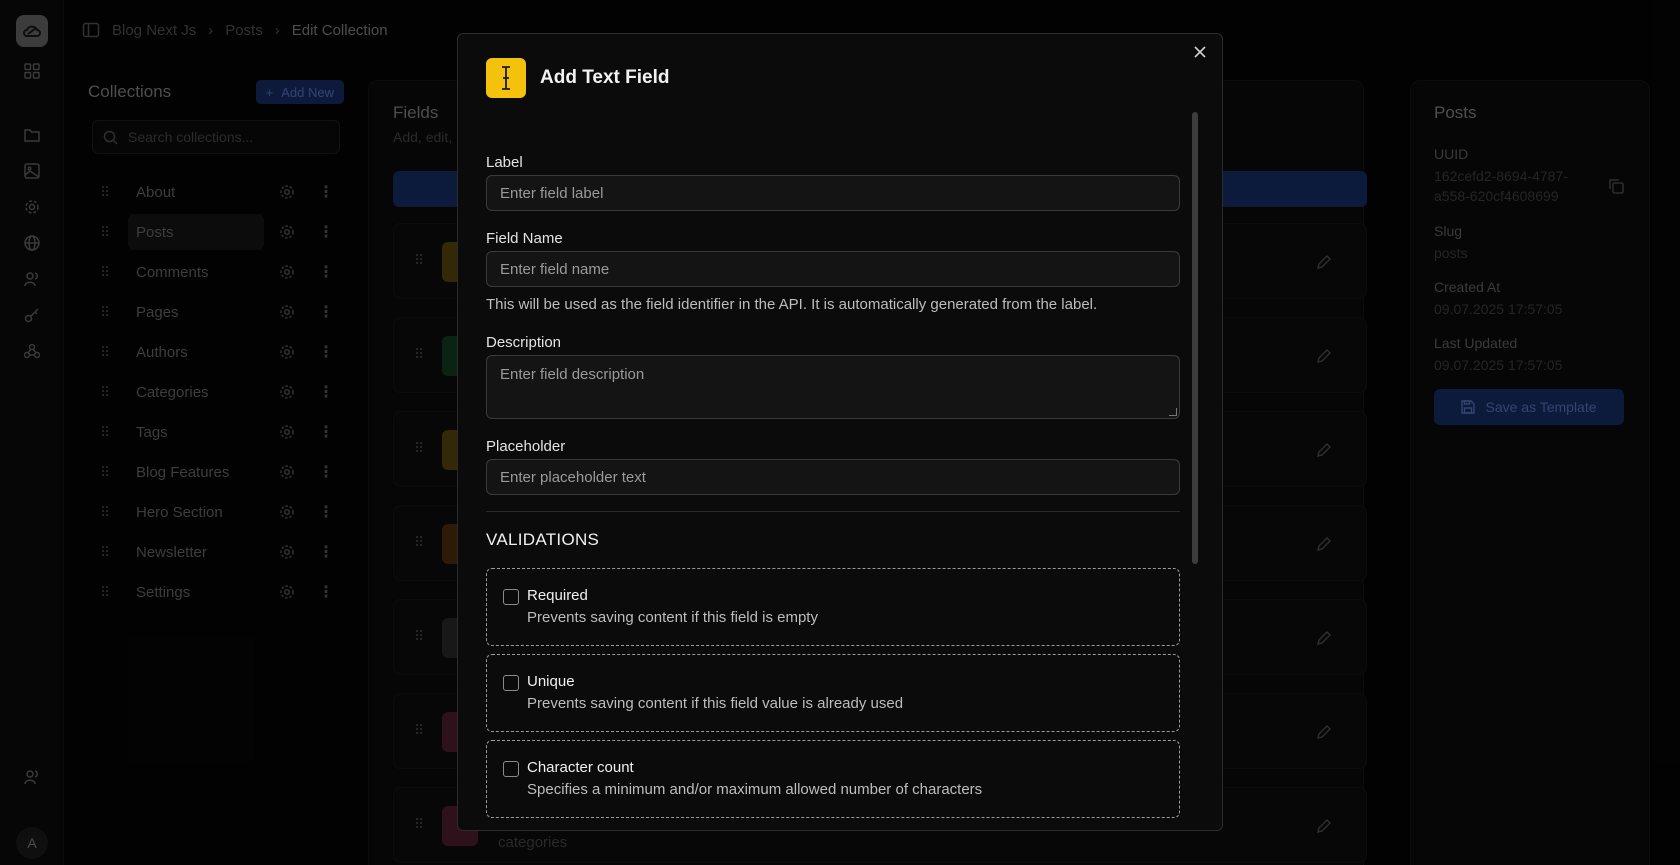 Image resolution: width=1680 pixels, height=865 pixels. Describe the element at coordinates (1195, 338) in the screenshot. I see `modal-scrollbar-thumb` at that location.